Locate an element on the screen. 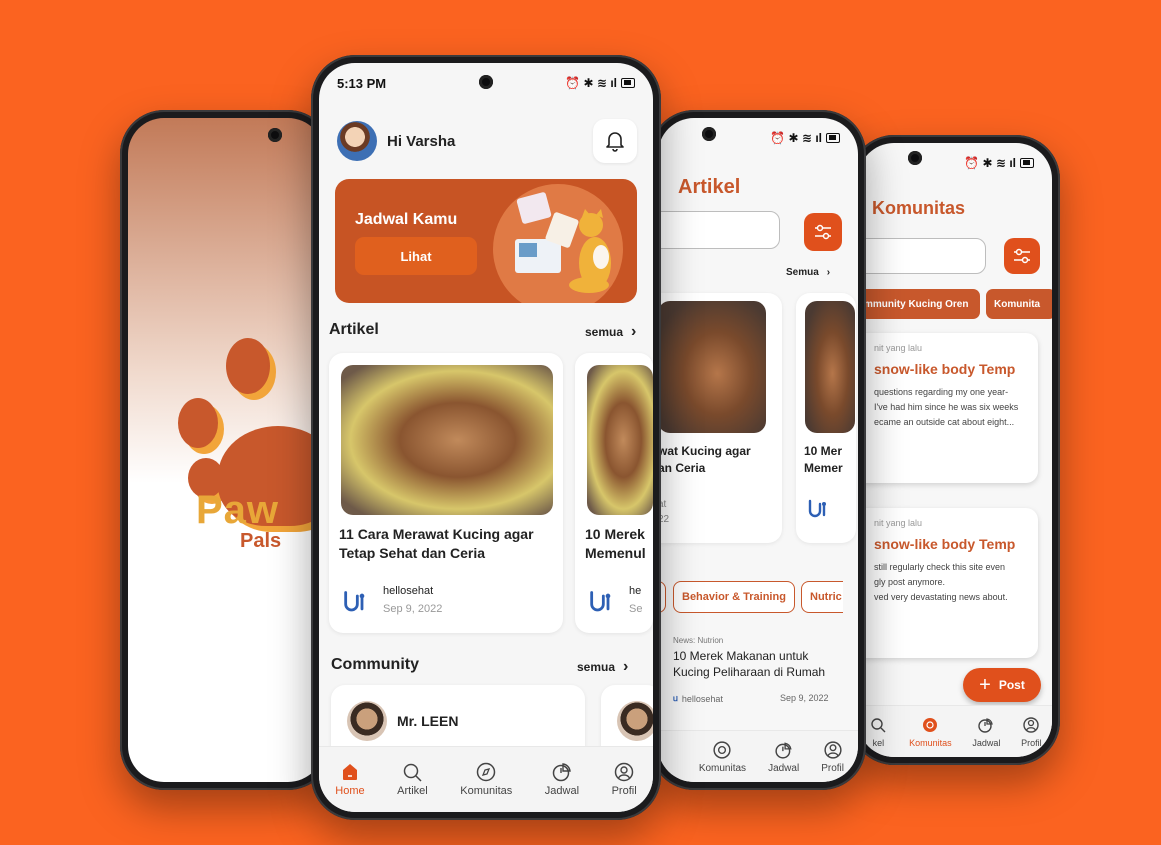  article-date: Sep 9, 2022 is located at coordinates (413, 609).